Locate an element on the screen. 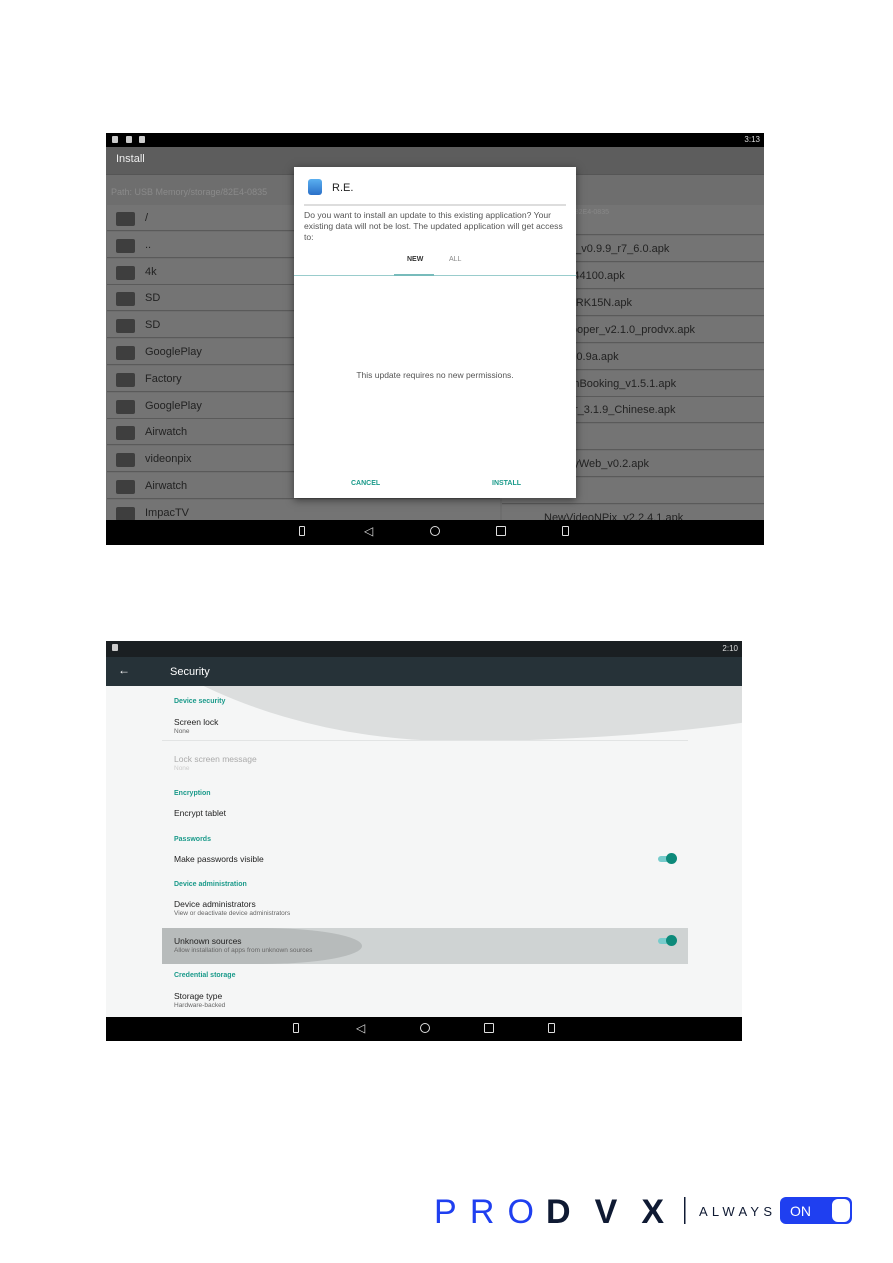 This screenshot has width=893, height=1263. folder-name: videonpix is located at coordinates (168, 459).